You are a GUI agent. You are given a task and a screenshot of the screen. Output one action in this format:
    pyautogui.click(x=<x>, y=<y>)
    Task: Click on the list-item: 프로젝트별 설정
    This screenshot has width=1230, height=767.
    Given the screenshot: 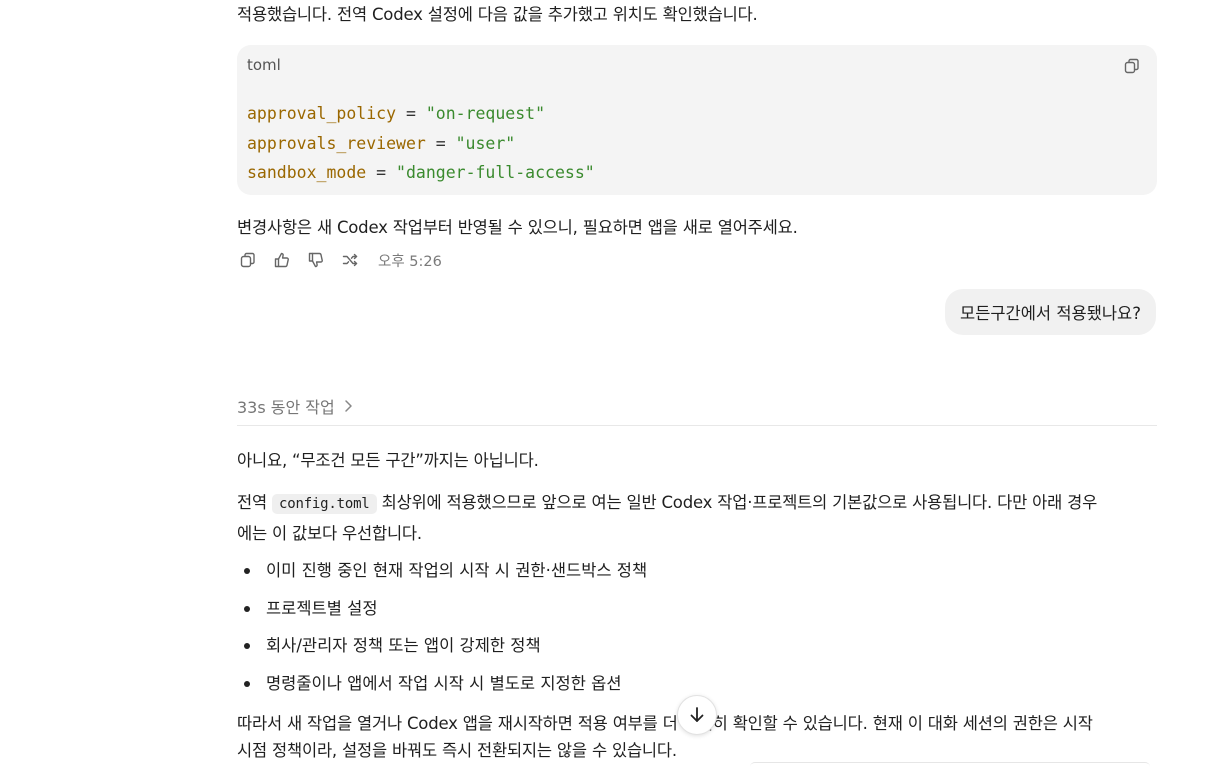 What is the action you would take?
    pyautogui.click(x=445, y=614)
    